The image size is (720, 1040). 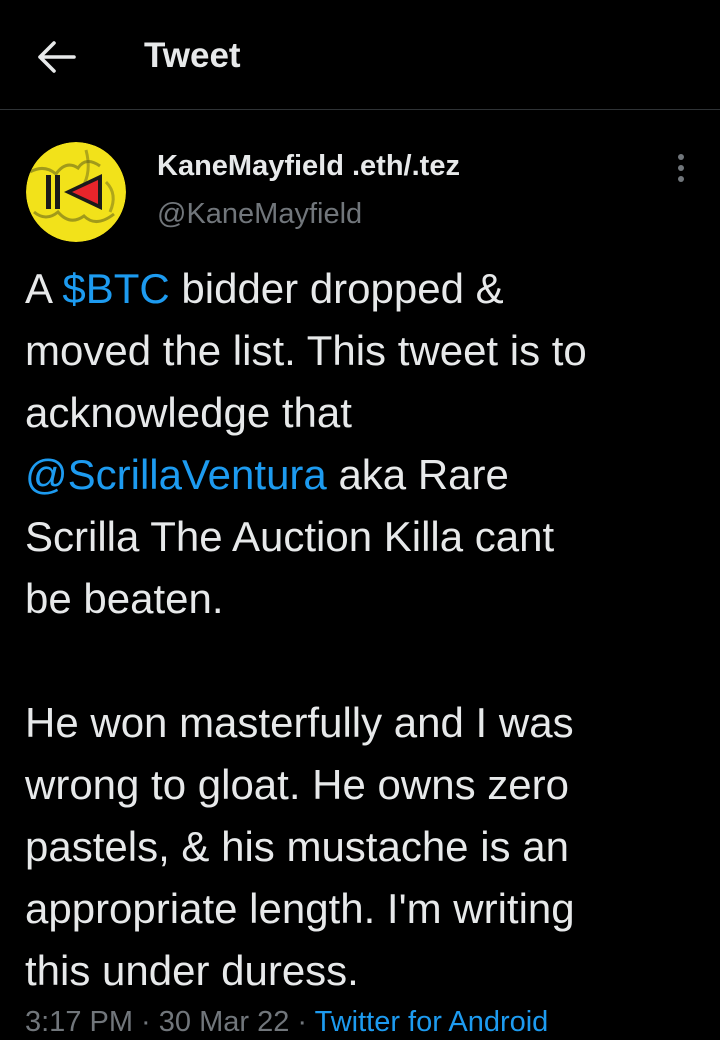 I want to click on paragraph-break, so click(x=360, y=661).